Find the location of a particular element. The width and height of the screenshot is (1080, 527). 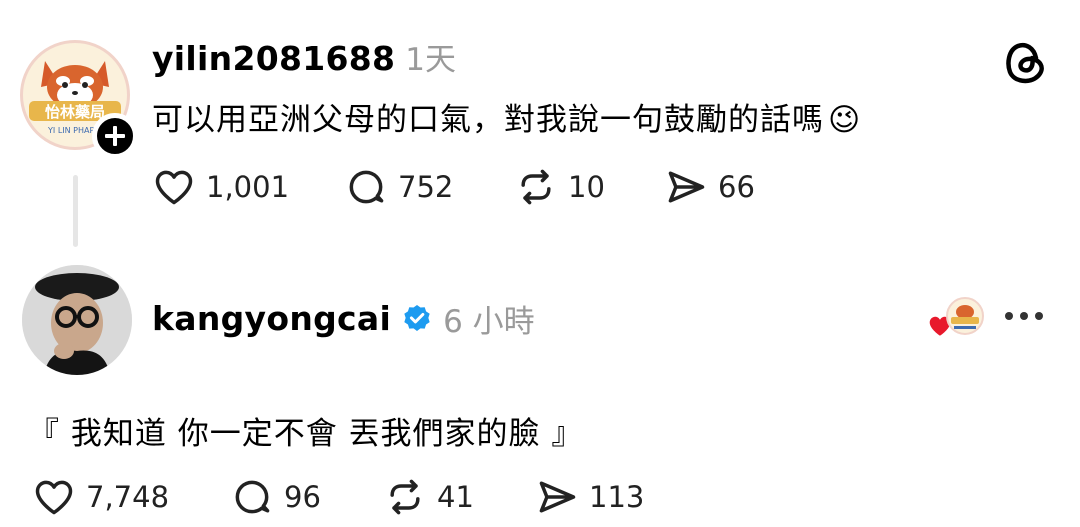

share-button: 66 is located at coordinates (739, 187).